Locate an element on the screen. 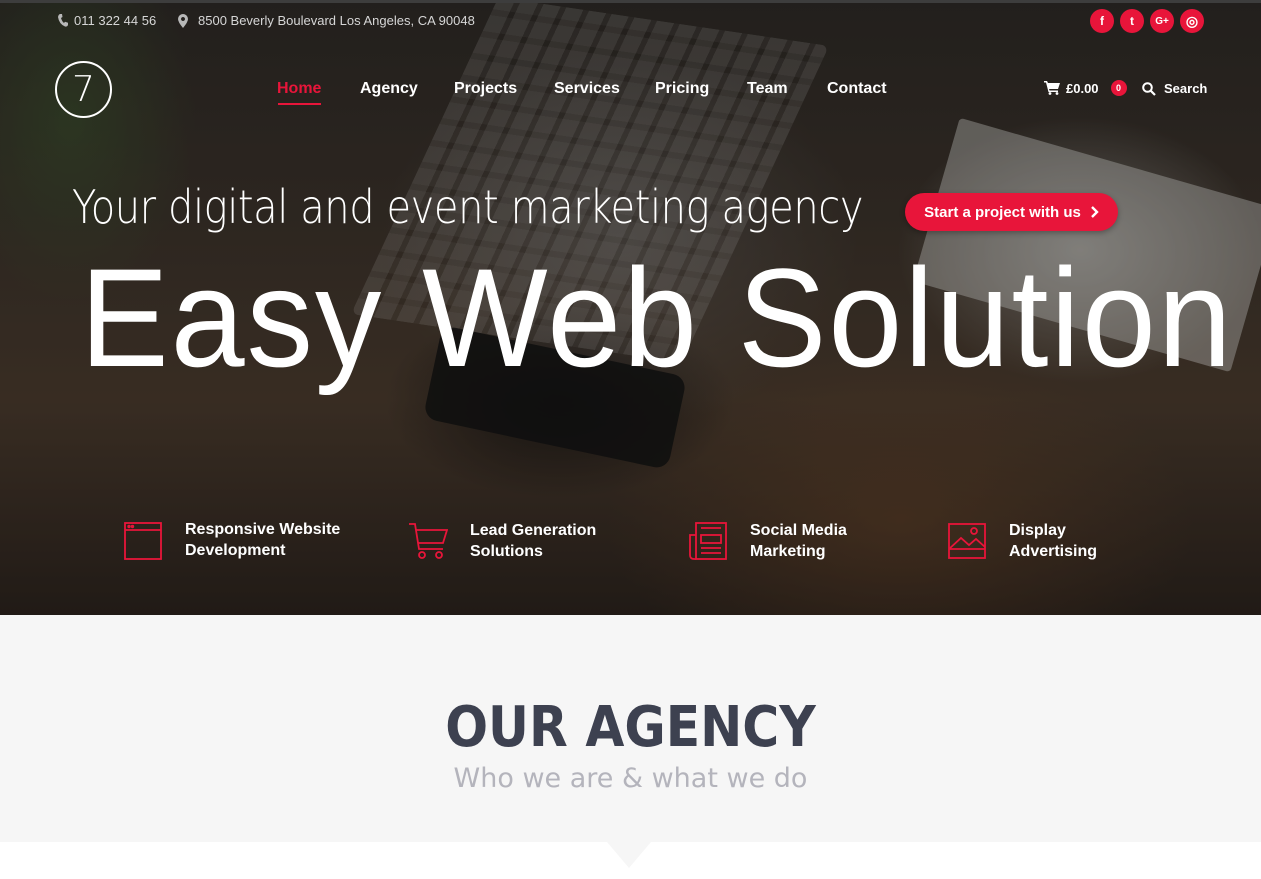 Image resolution: width=1261 pixels, height=879 pixels. facebook-icon: f is located at coordinates (1102, 21).